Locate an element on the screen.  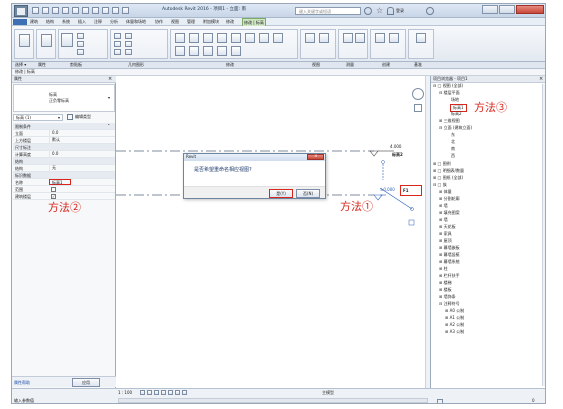
tab-modify-level: 修改 | 标高 is located at coordinates (254, 22).